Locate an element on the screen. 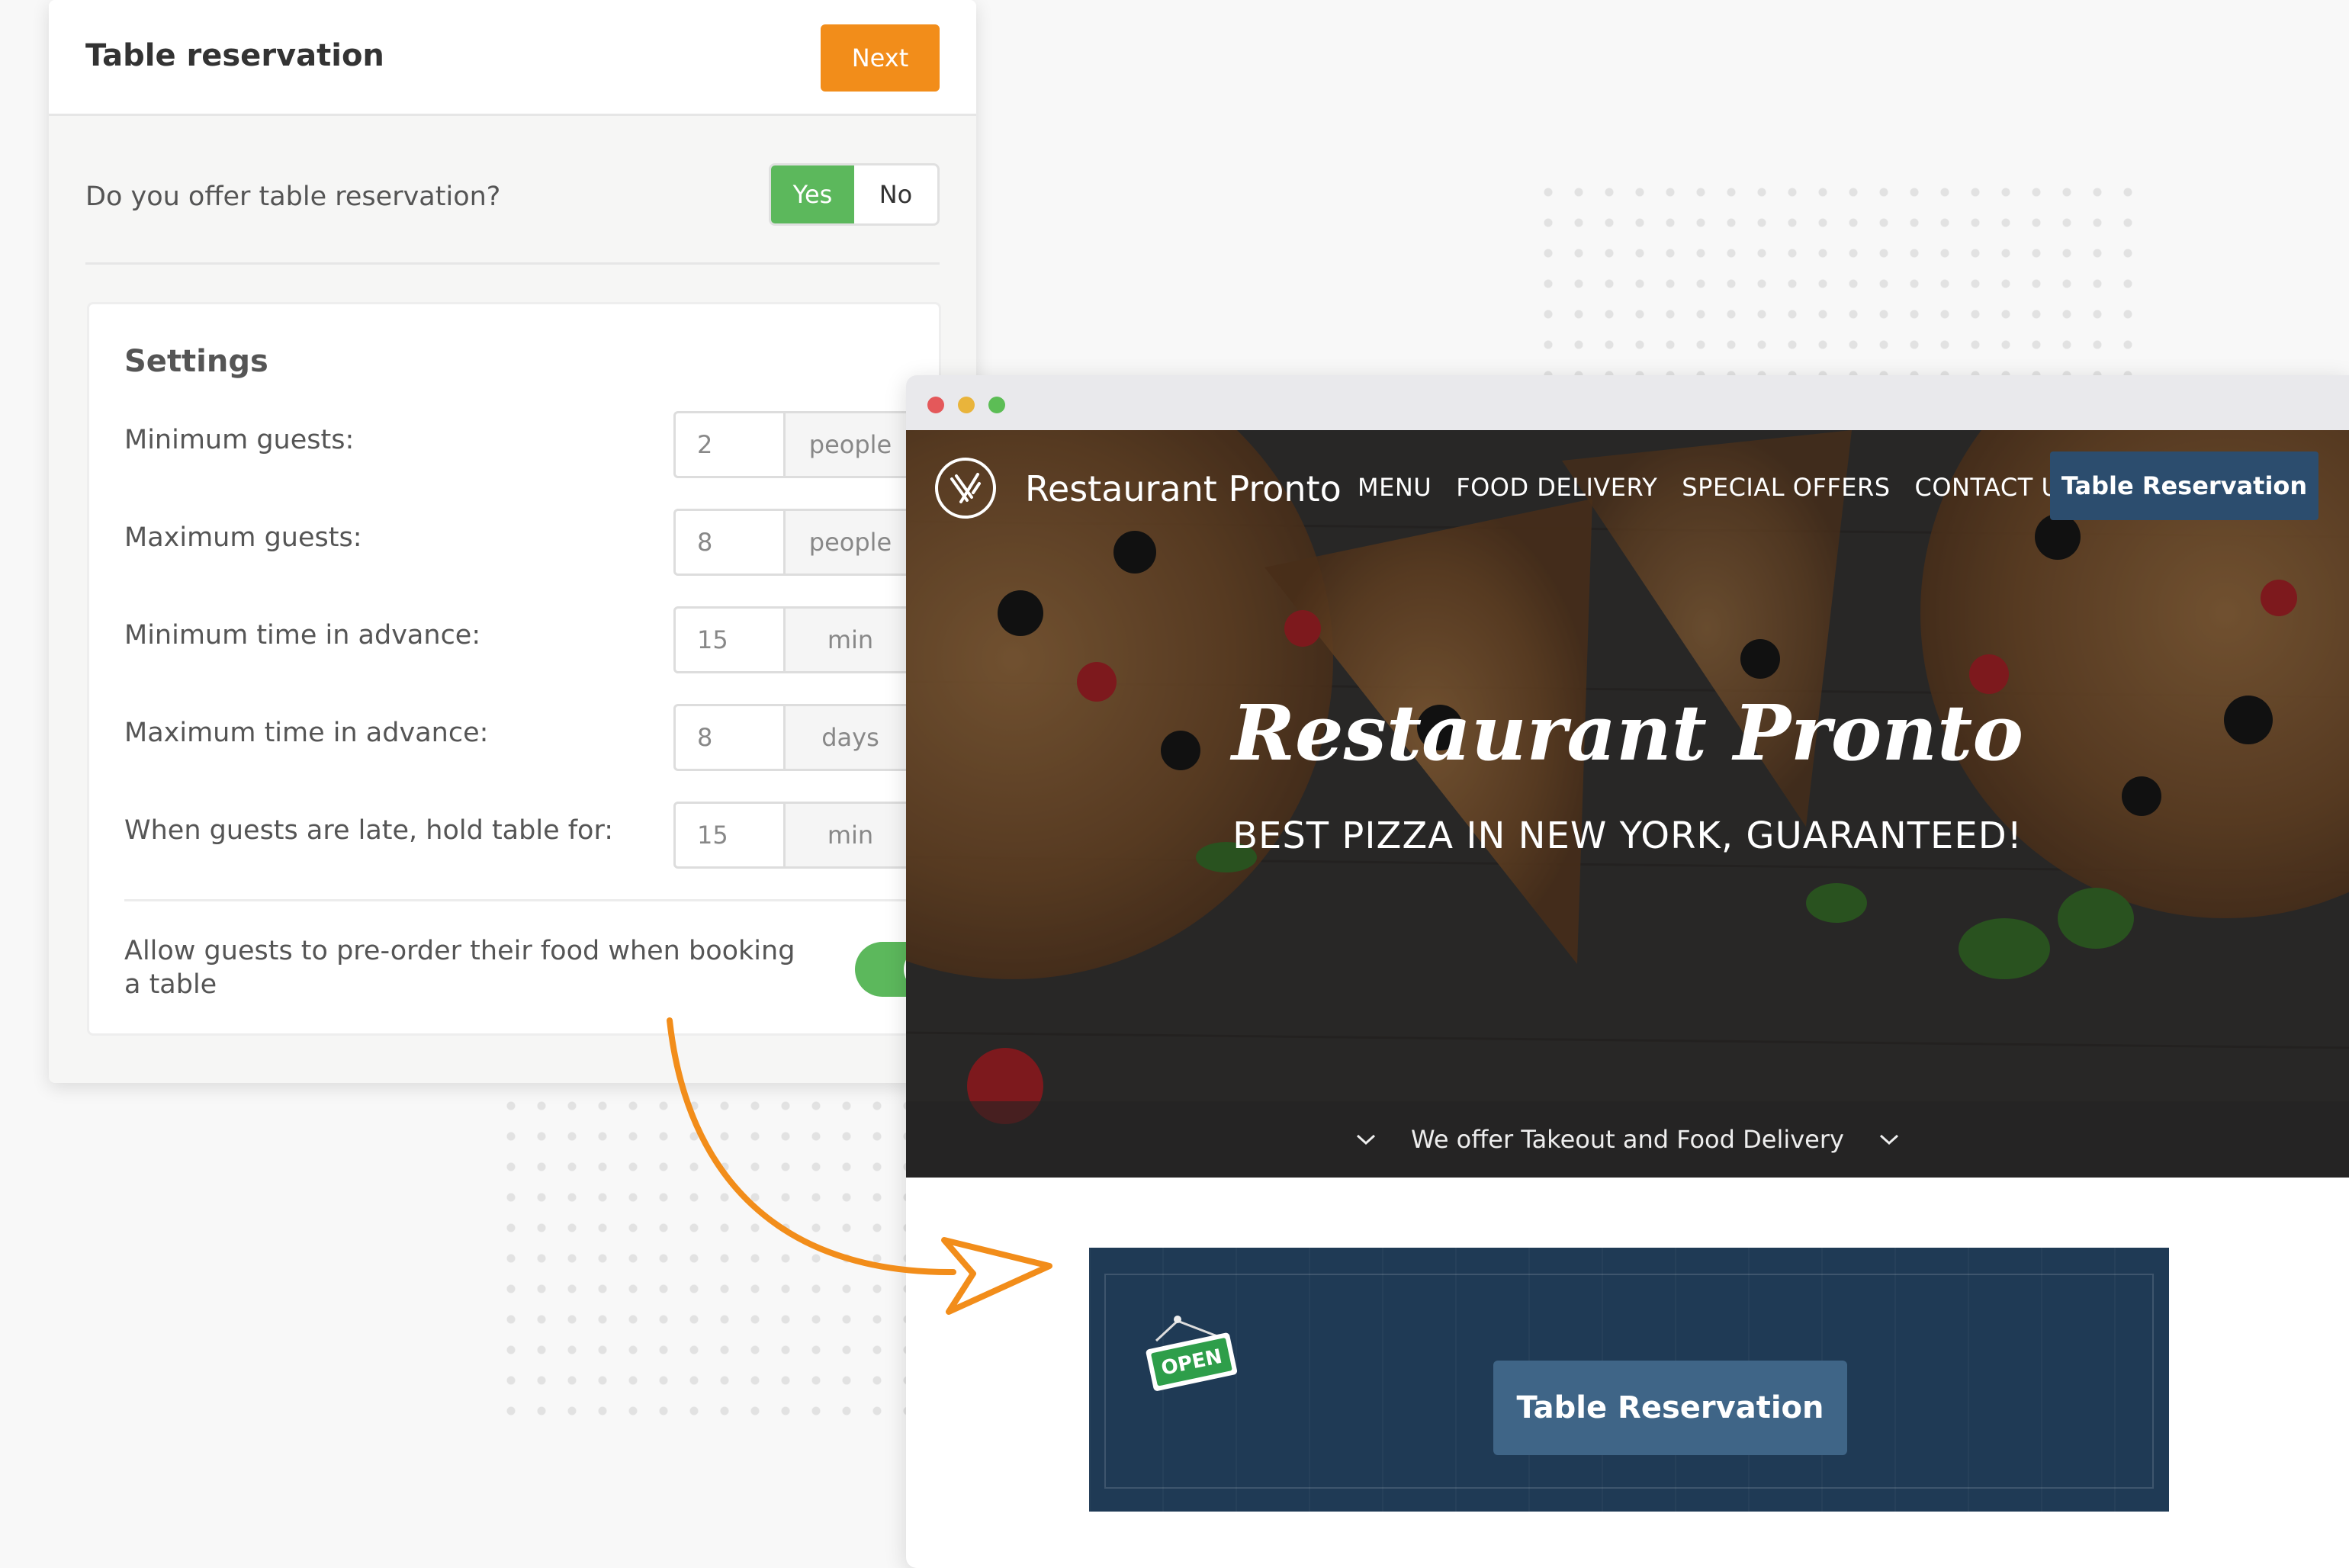  max-guests-input: 8 people is located at coordinates (795, 542).